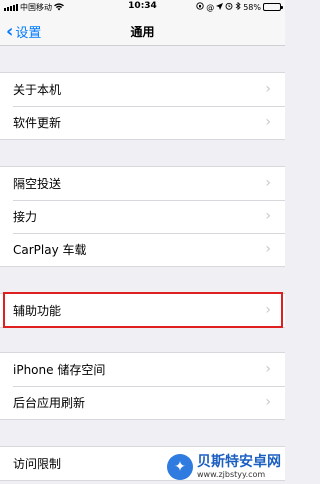  I want to click on alarm-icon, so click(229, 7).